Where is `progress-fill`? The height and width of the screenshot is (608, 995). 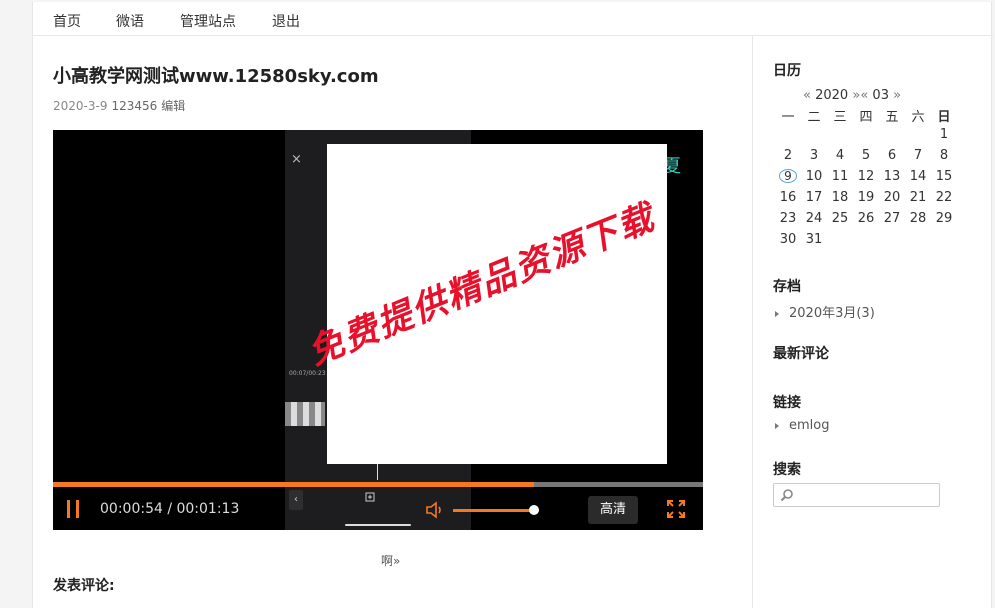 progress-fill is located at coordinates (293, 484).